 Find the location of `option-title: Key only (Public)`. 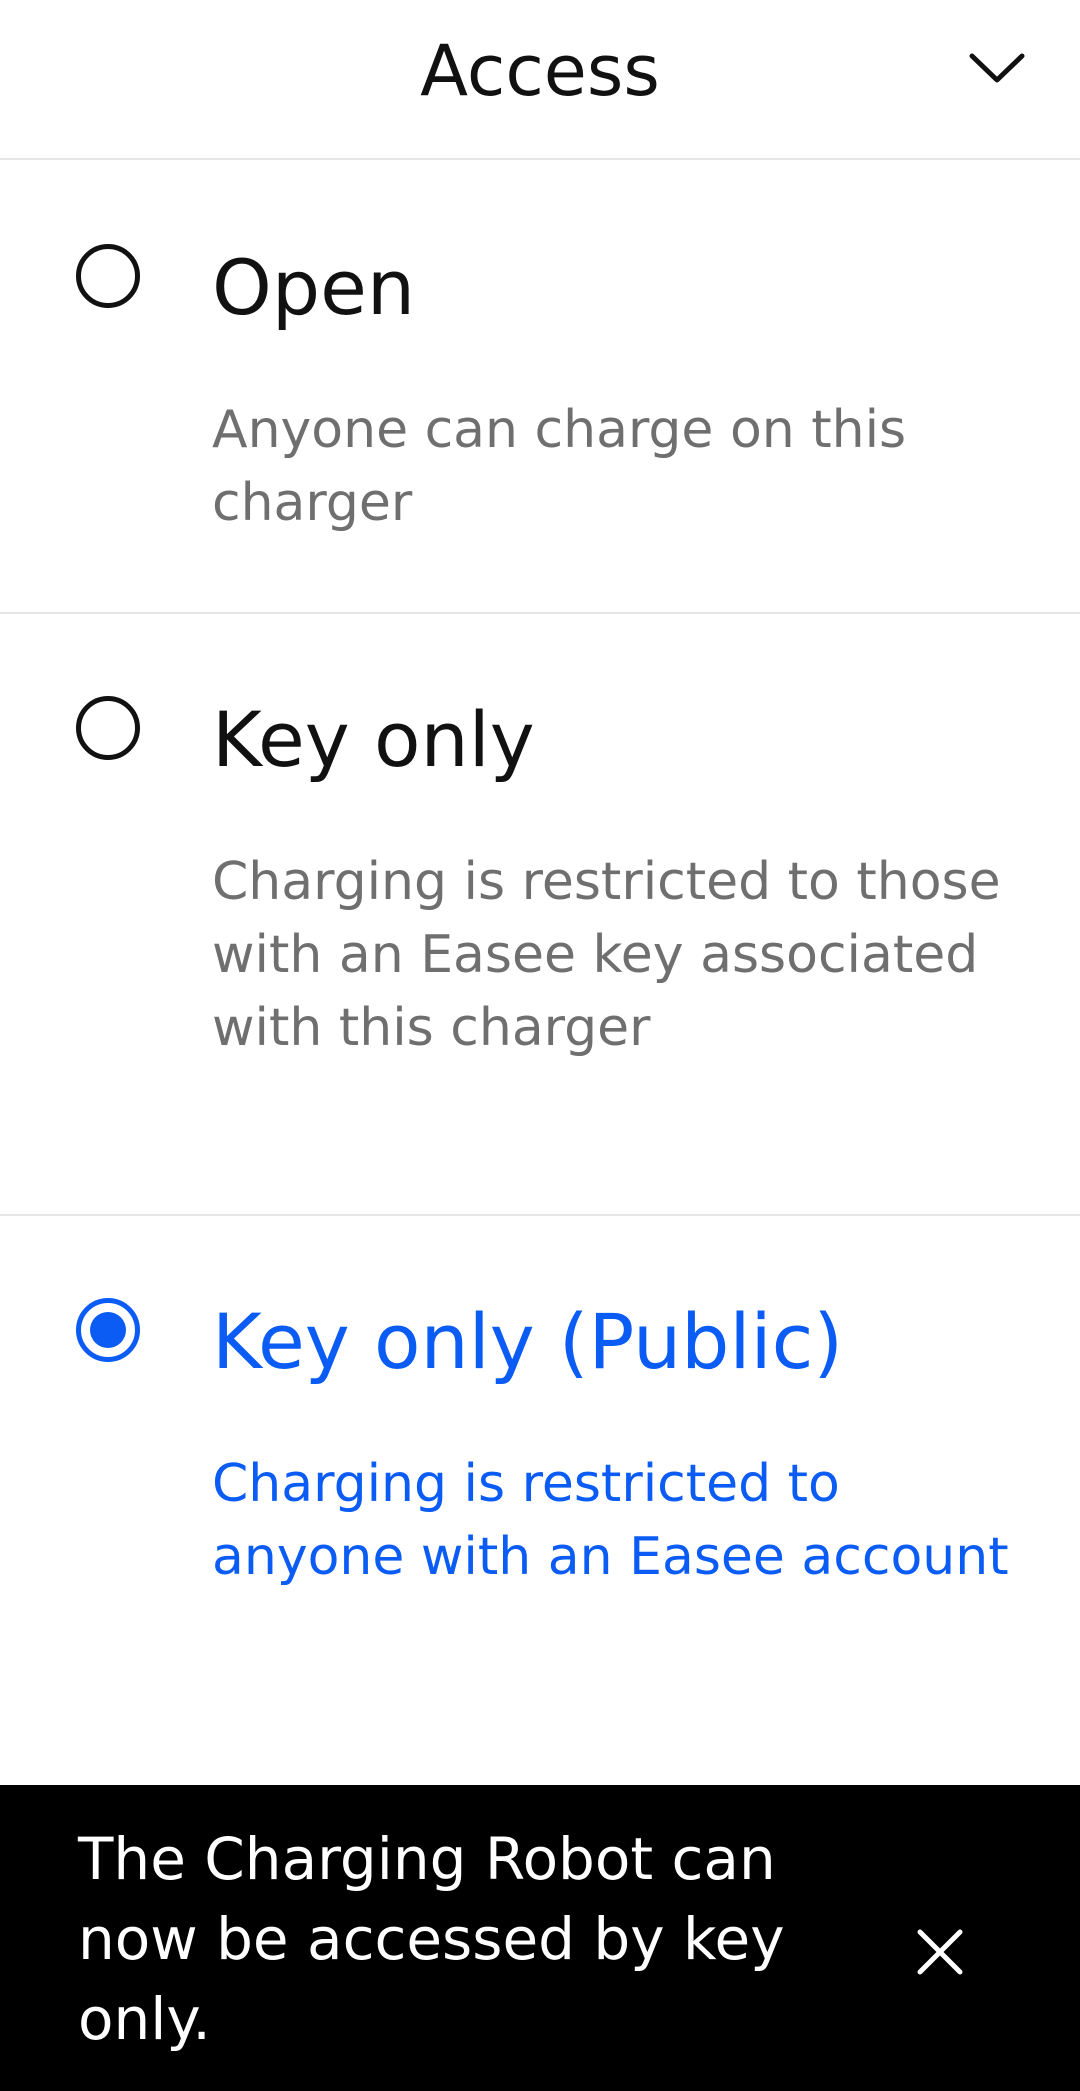

option-title: Key only (Public) is located at coordinates (528, 1341).